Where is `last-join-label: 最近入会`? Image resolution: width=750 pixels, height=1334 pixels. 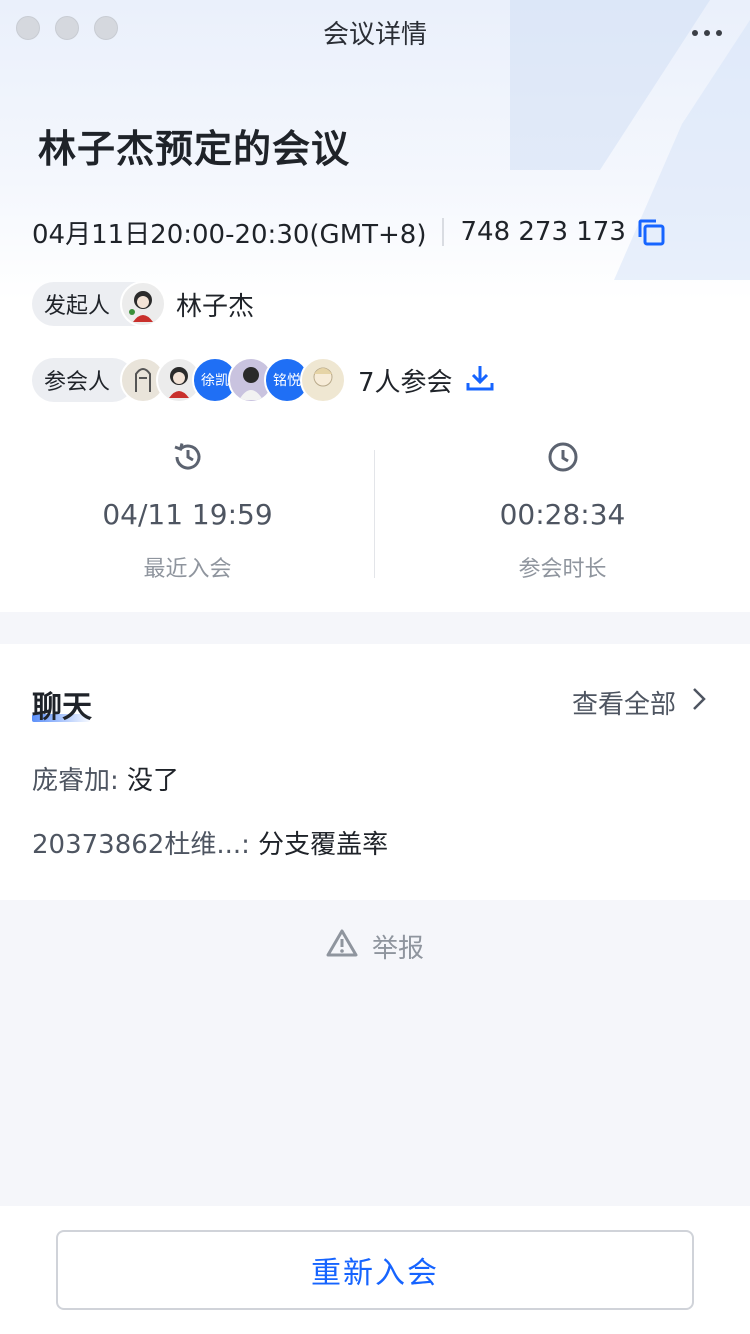
last-join-label: 最近入会 is located at coordinates (187, 569).